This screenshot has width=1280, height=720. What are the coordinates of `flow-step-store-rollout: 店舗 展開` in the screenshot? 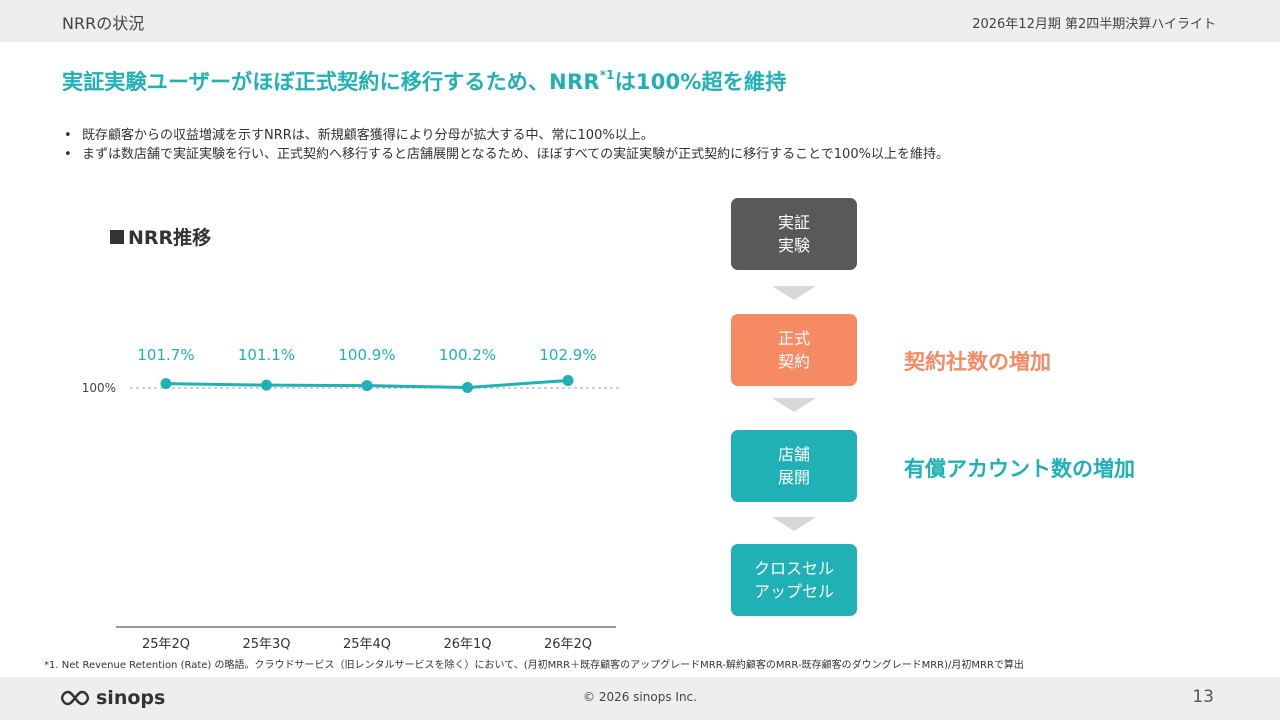 It's located at (794, 466).